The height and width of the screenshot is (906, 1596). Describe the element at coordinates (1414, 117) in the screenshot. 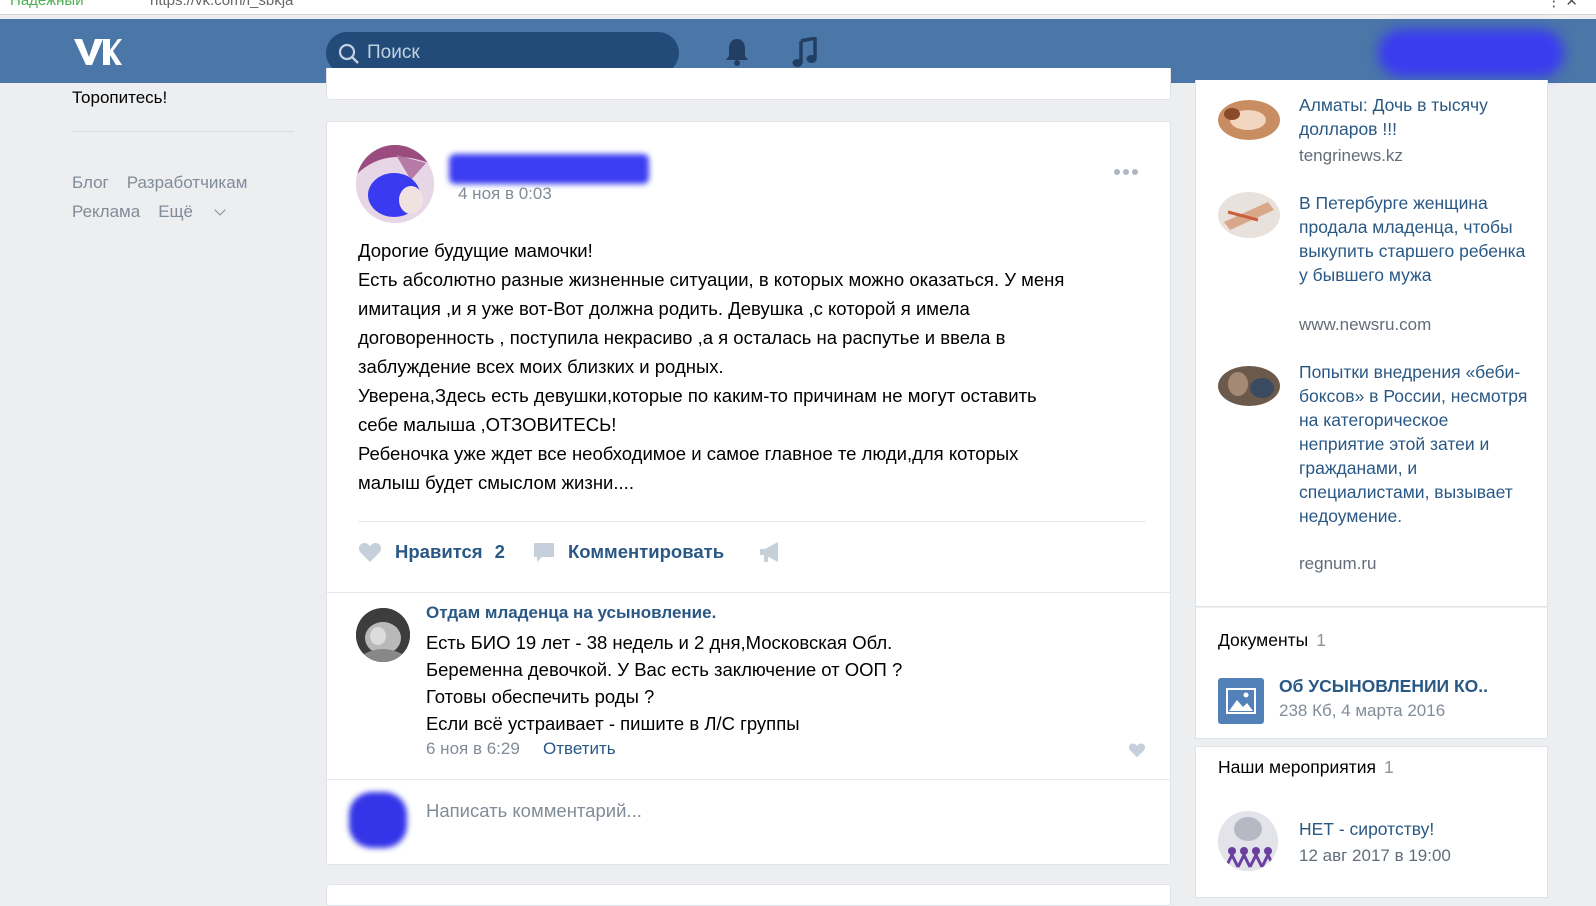

I see `news-title: Алматы: Дочь в тысячу долларов !!!` at that location.